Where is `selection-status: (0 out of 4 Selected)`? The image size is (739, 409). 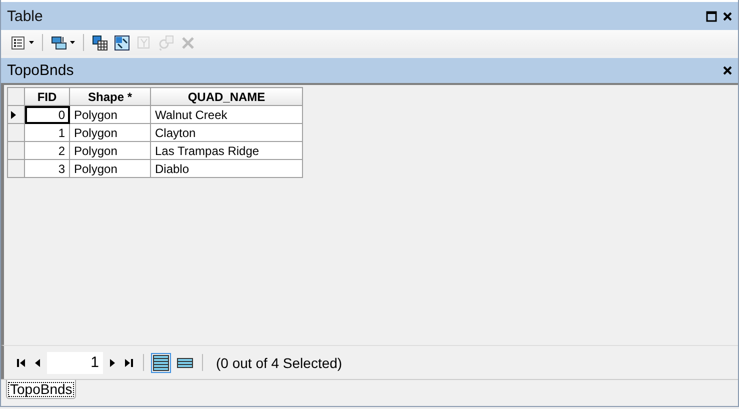 selection-status: (0 out of 4 Selected) is located at coordinates (279, 362).